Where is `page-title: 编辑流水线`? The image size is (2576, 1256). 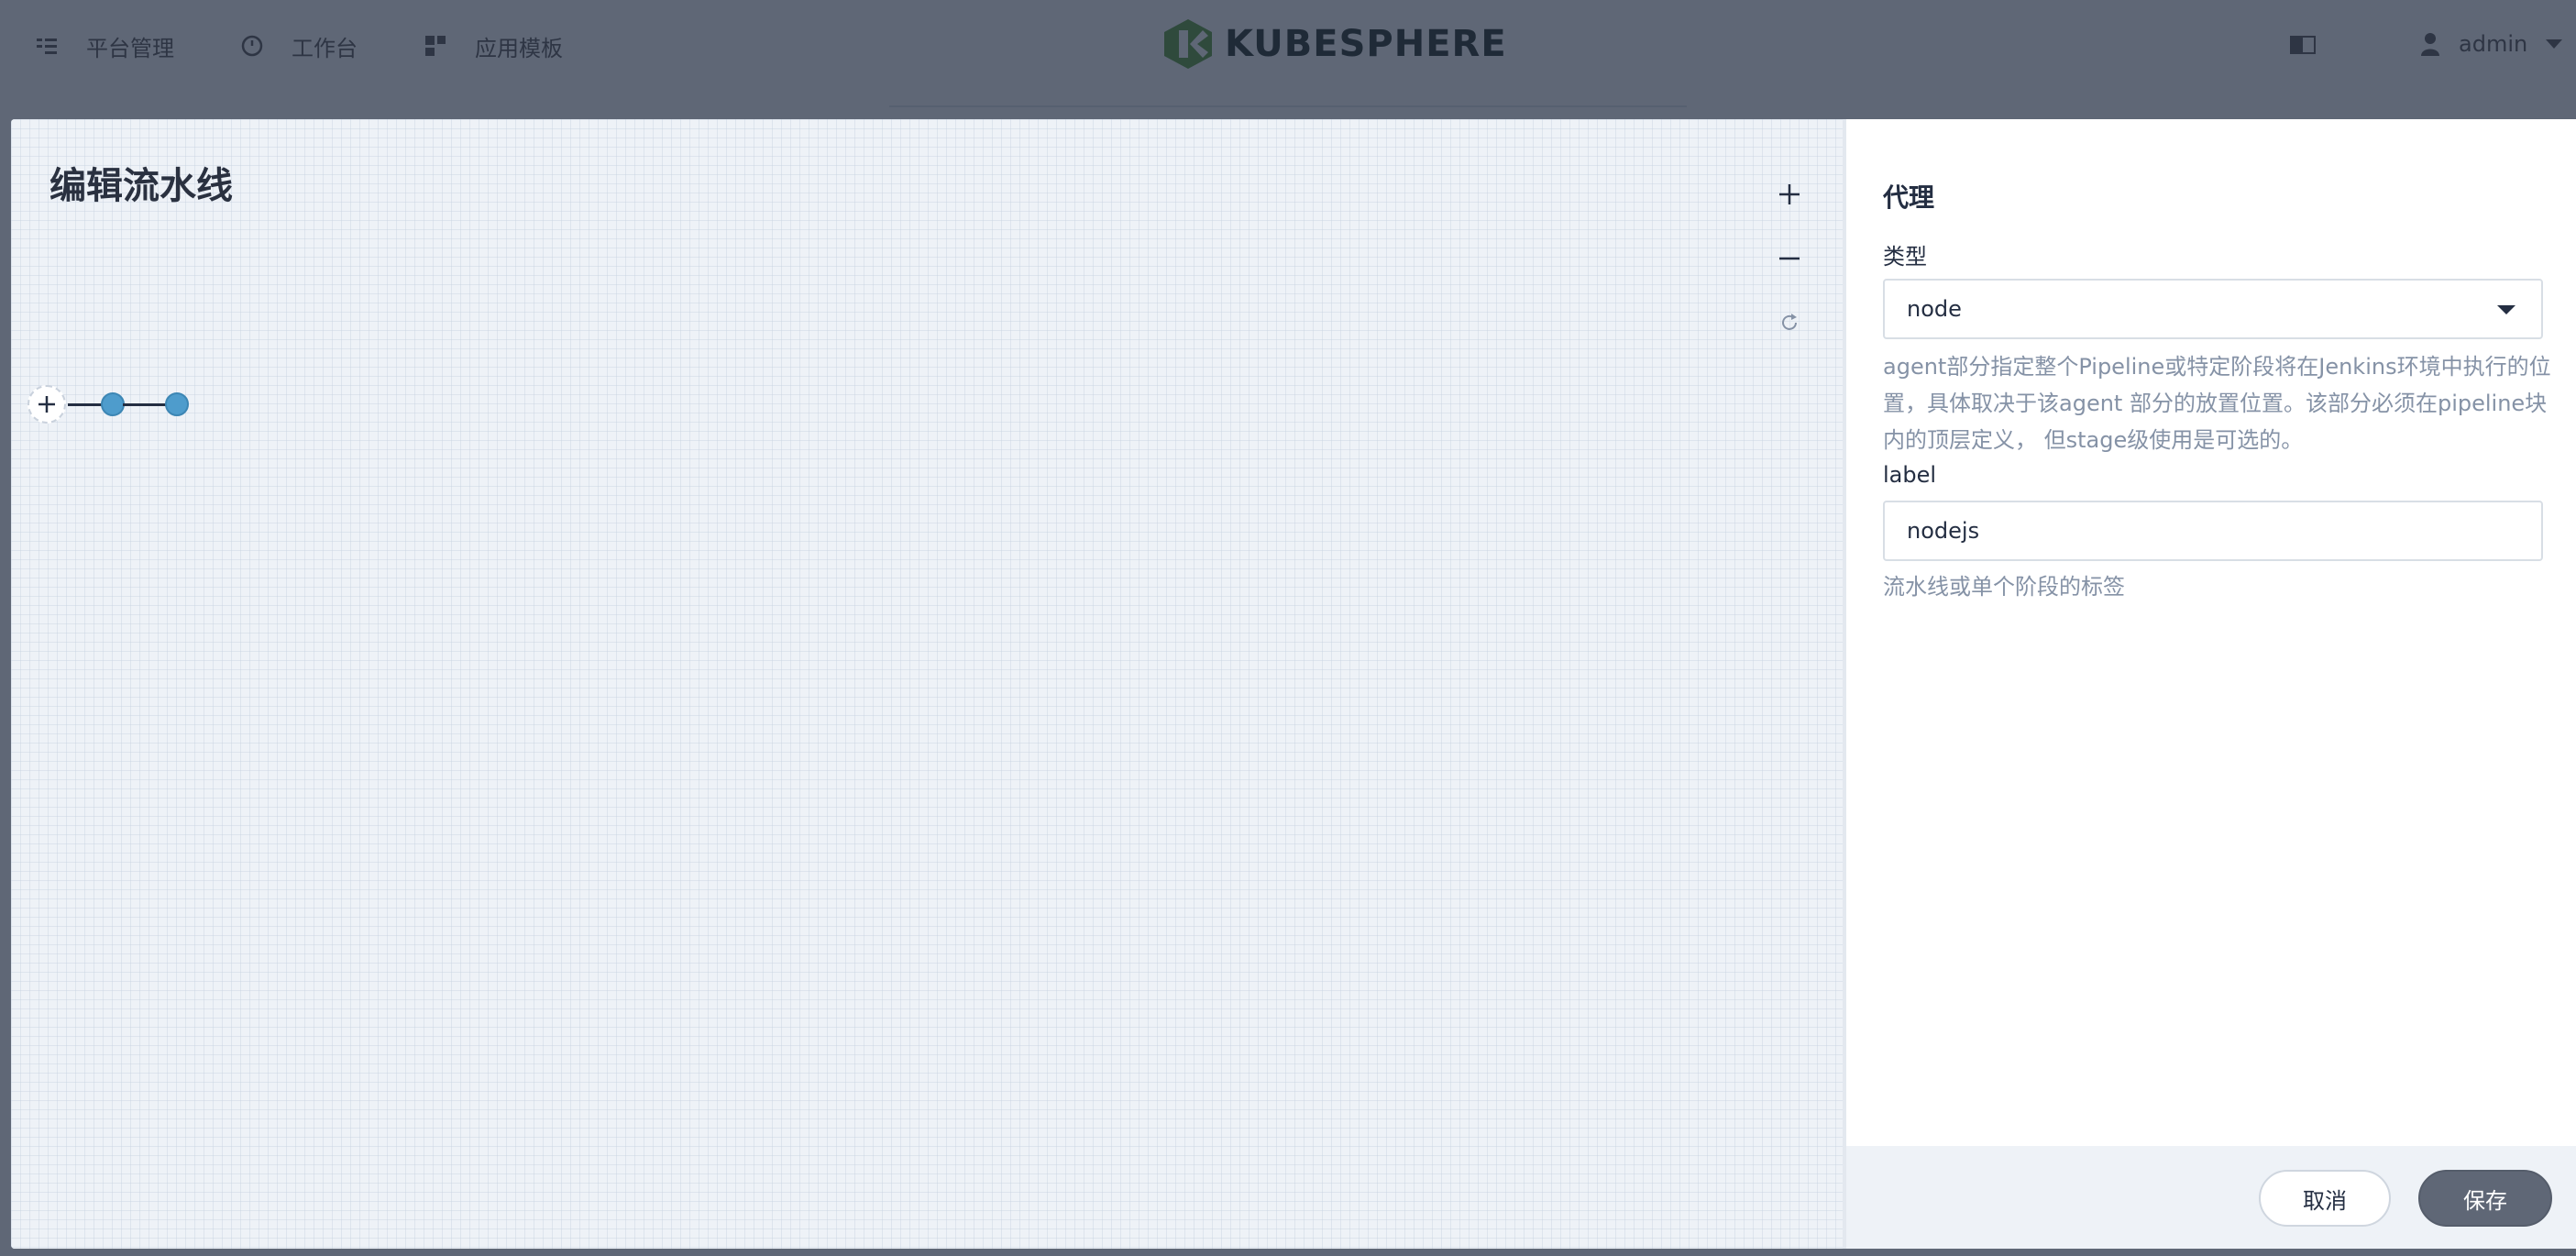
page-title: 编辑流水线 is located at coordinates (141, 186).